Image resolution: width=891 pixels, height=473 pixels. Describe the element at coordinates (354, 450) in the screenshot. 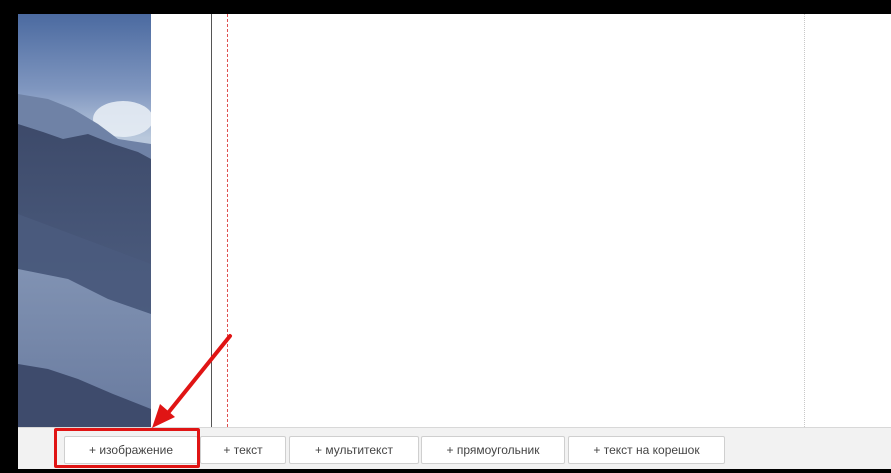

I see `add-multitext-button: + мультитекст` at that location.